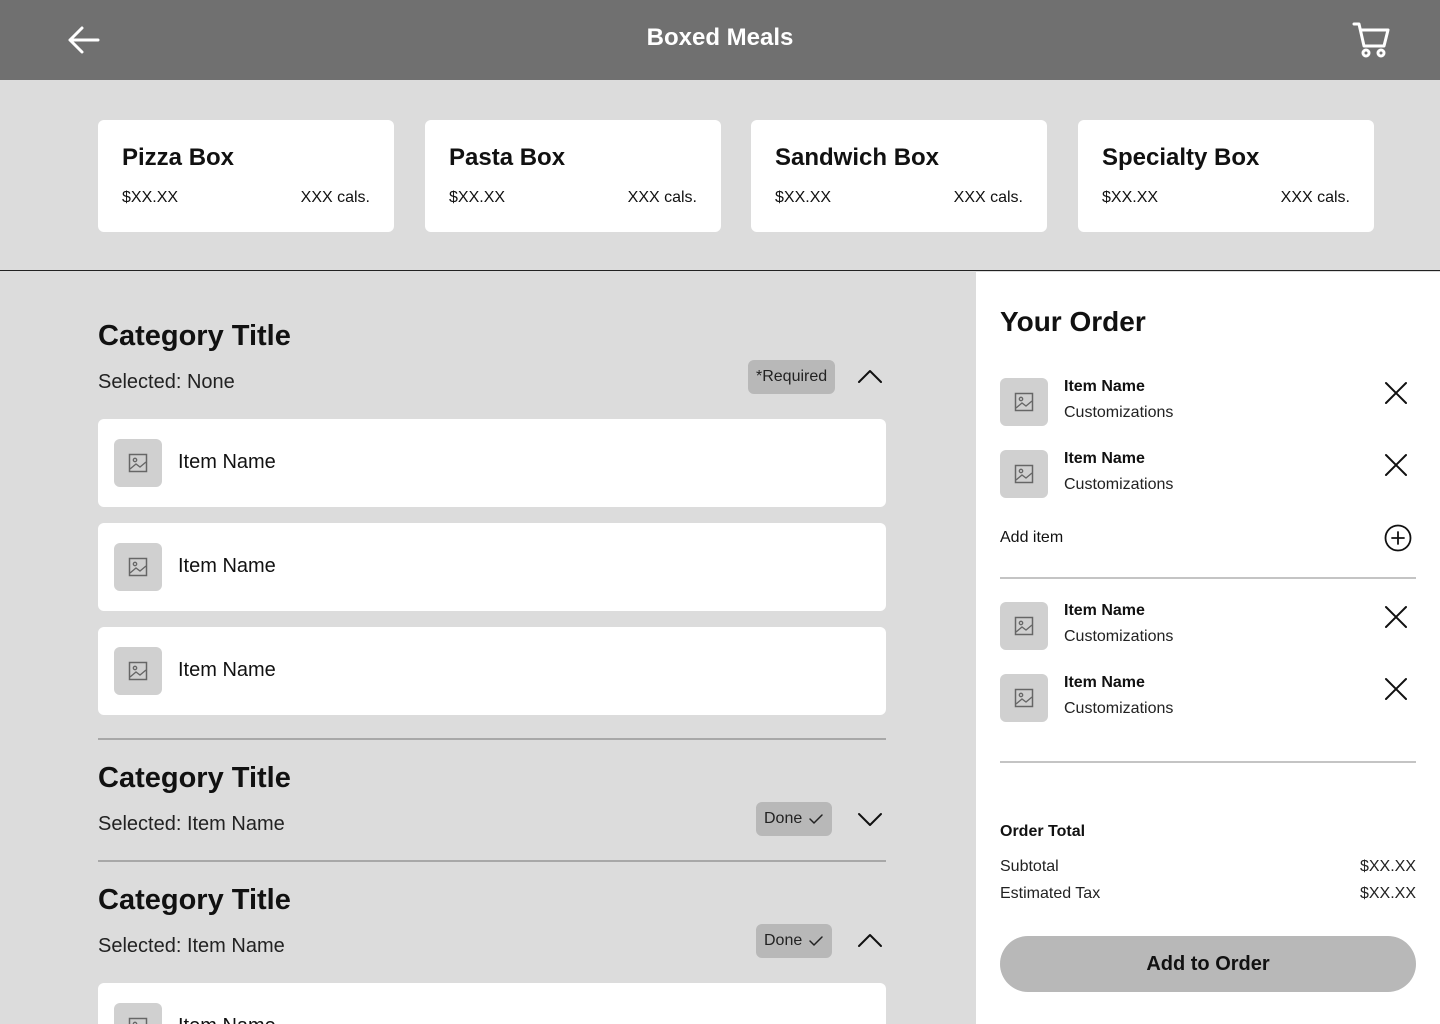  I want to click on app-header: Boxed Meals, so click(720, 40).